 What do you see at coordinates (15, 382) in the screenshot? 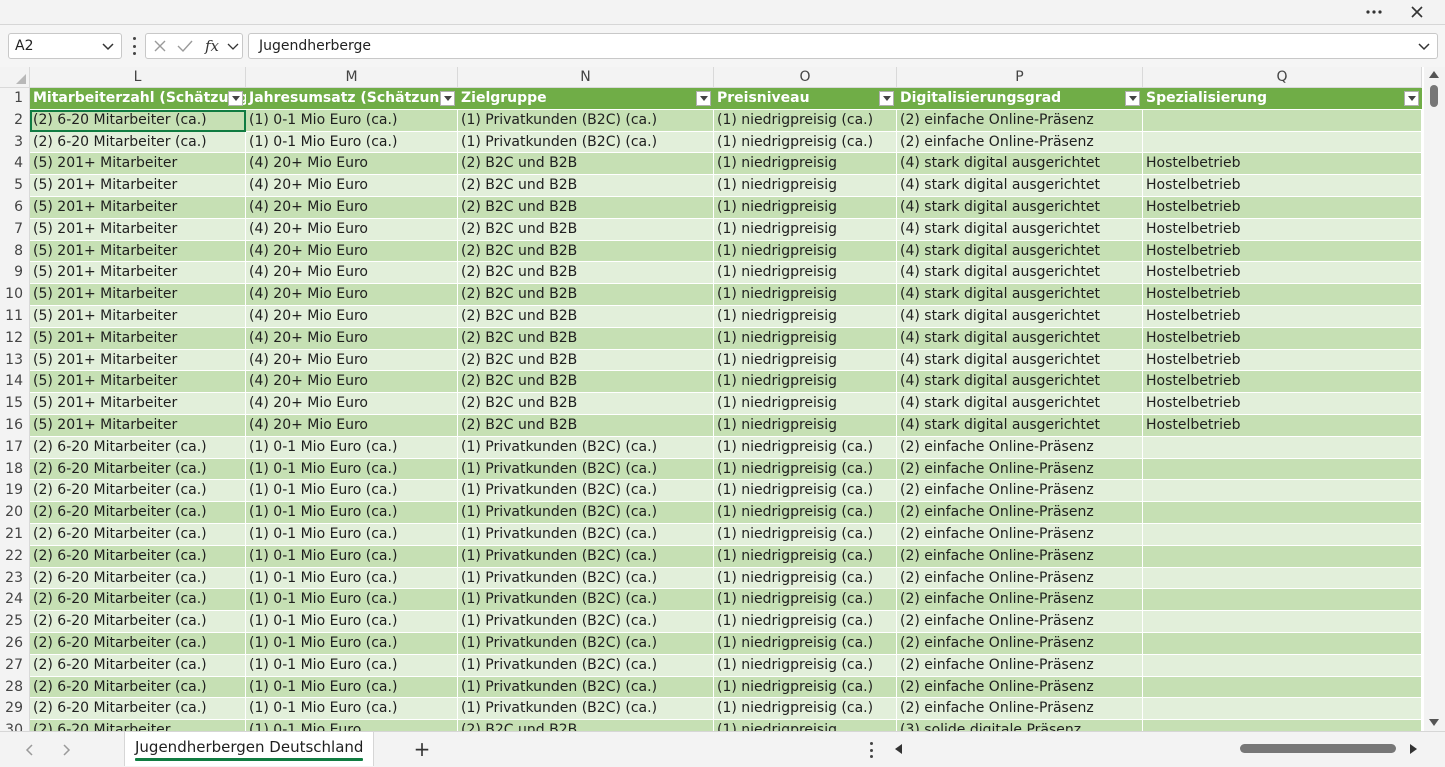
I see `row-header: 14` at bounding box center [15, 382].